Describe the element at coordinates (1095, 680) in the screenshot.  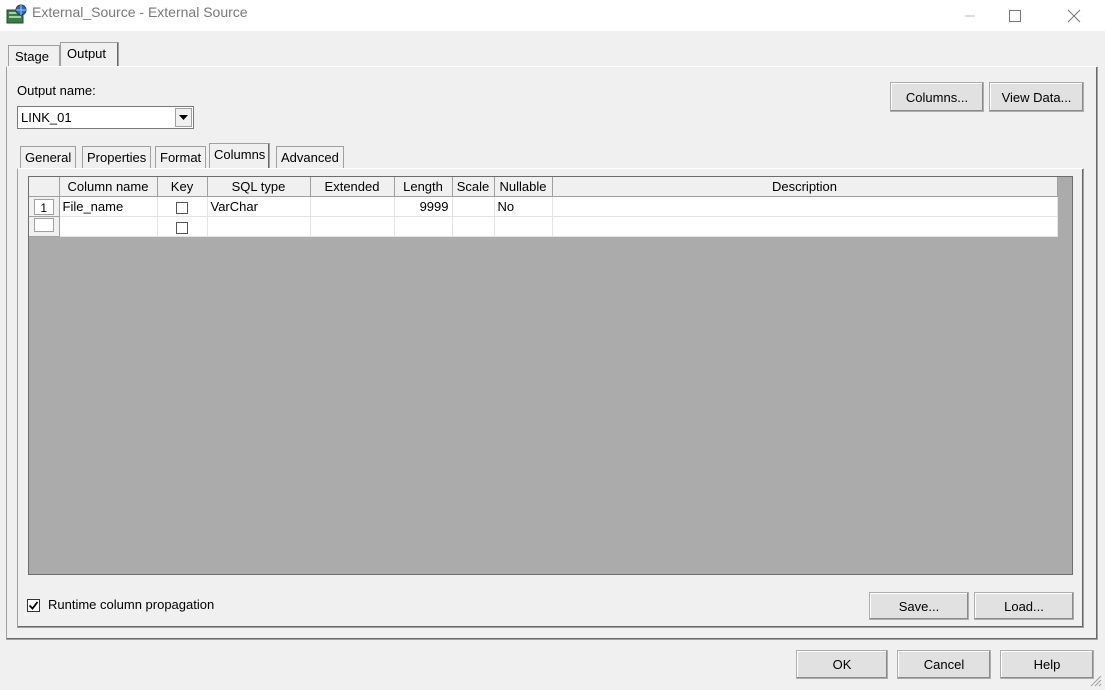
I see `resize-grip-icon` at that location.